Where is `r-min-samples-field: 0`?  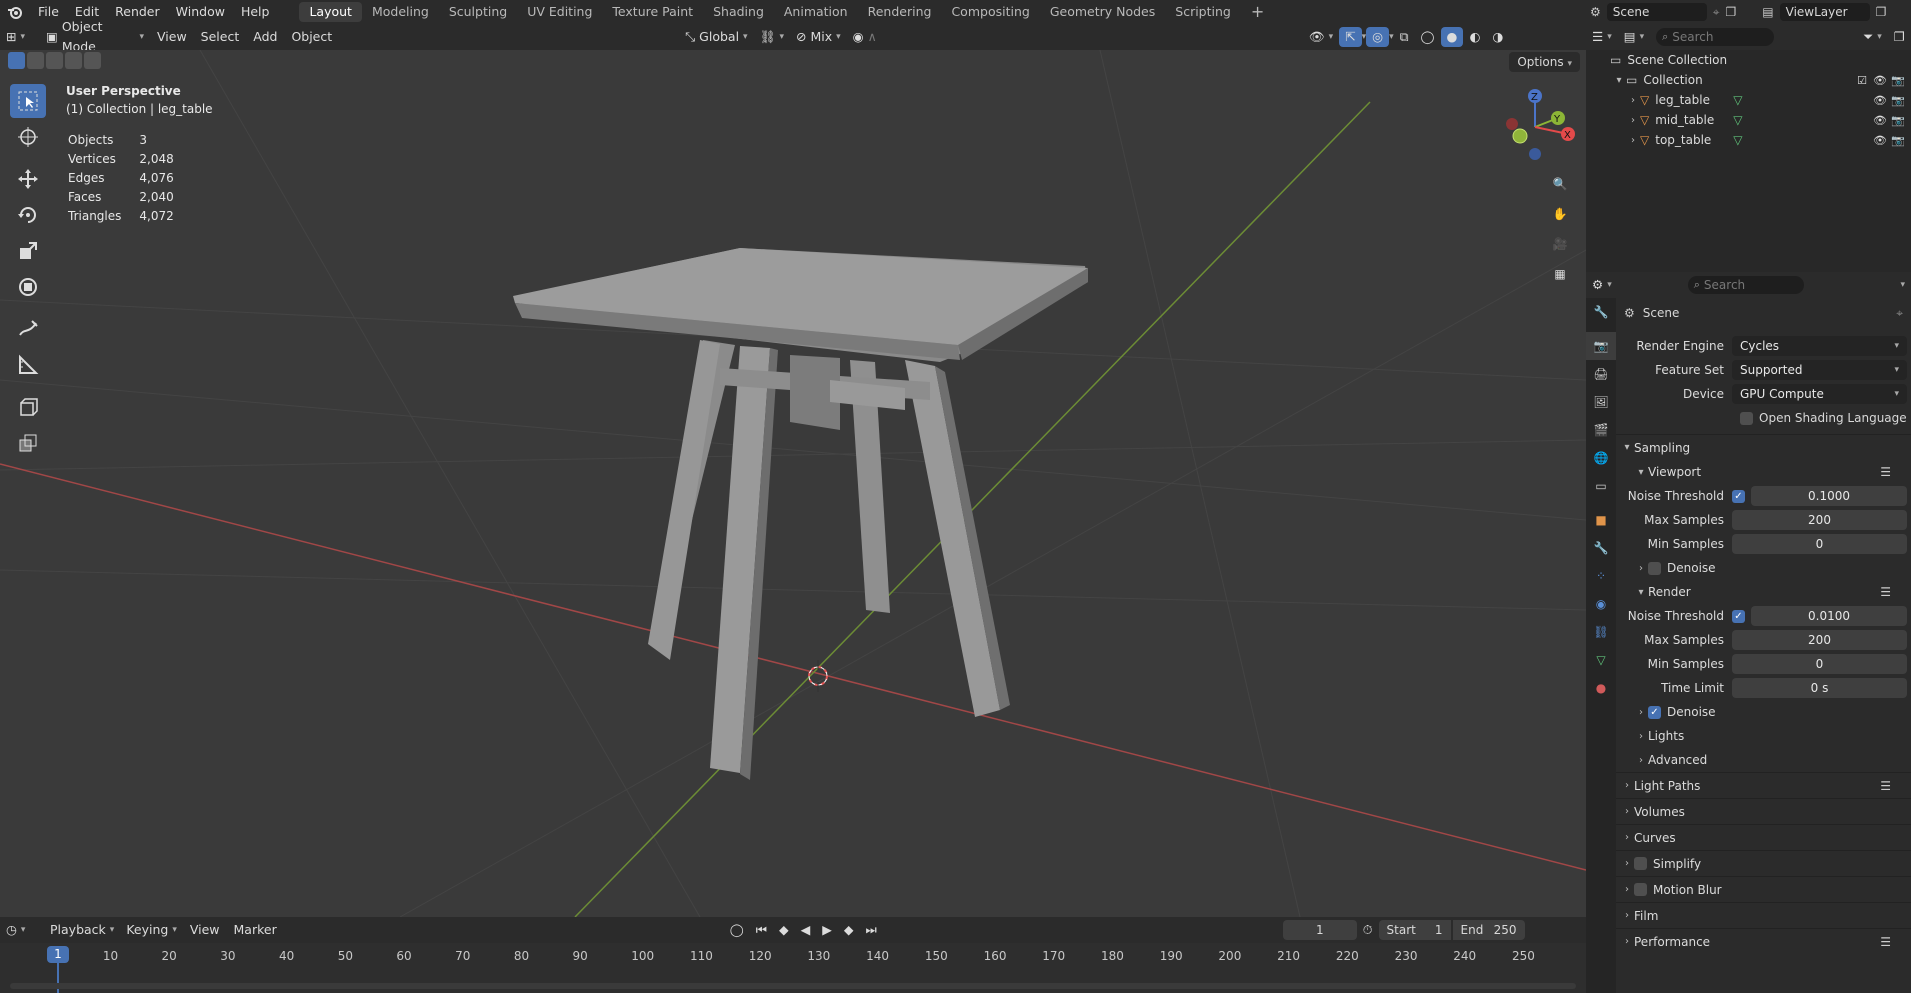 r-min-samples-field: 0 is located at coordinates (1819, 664).